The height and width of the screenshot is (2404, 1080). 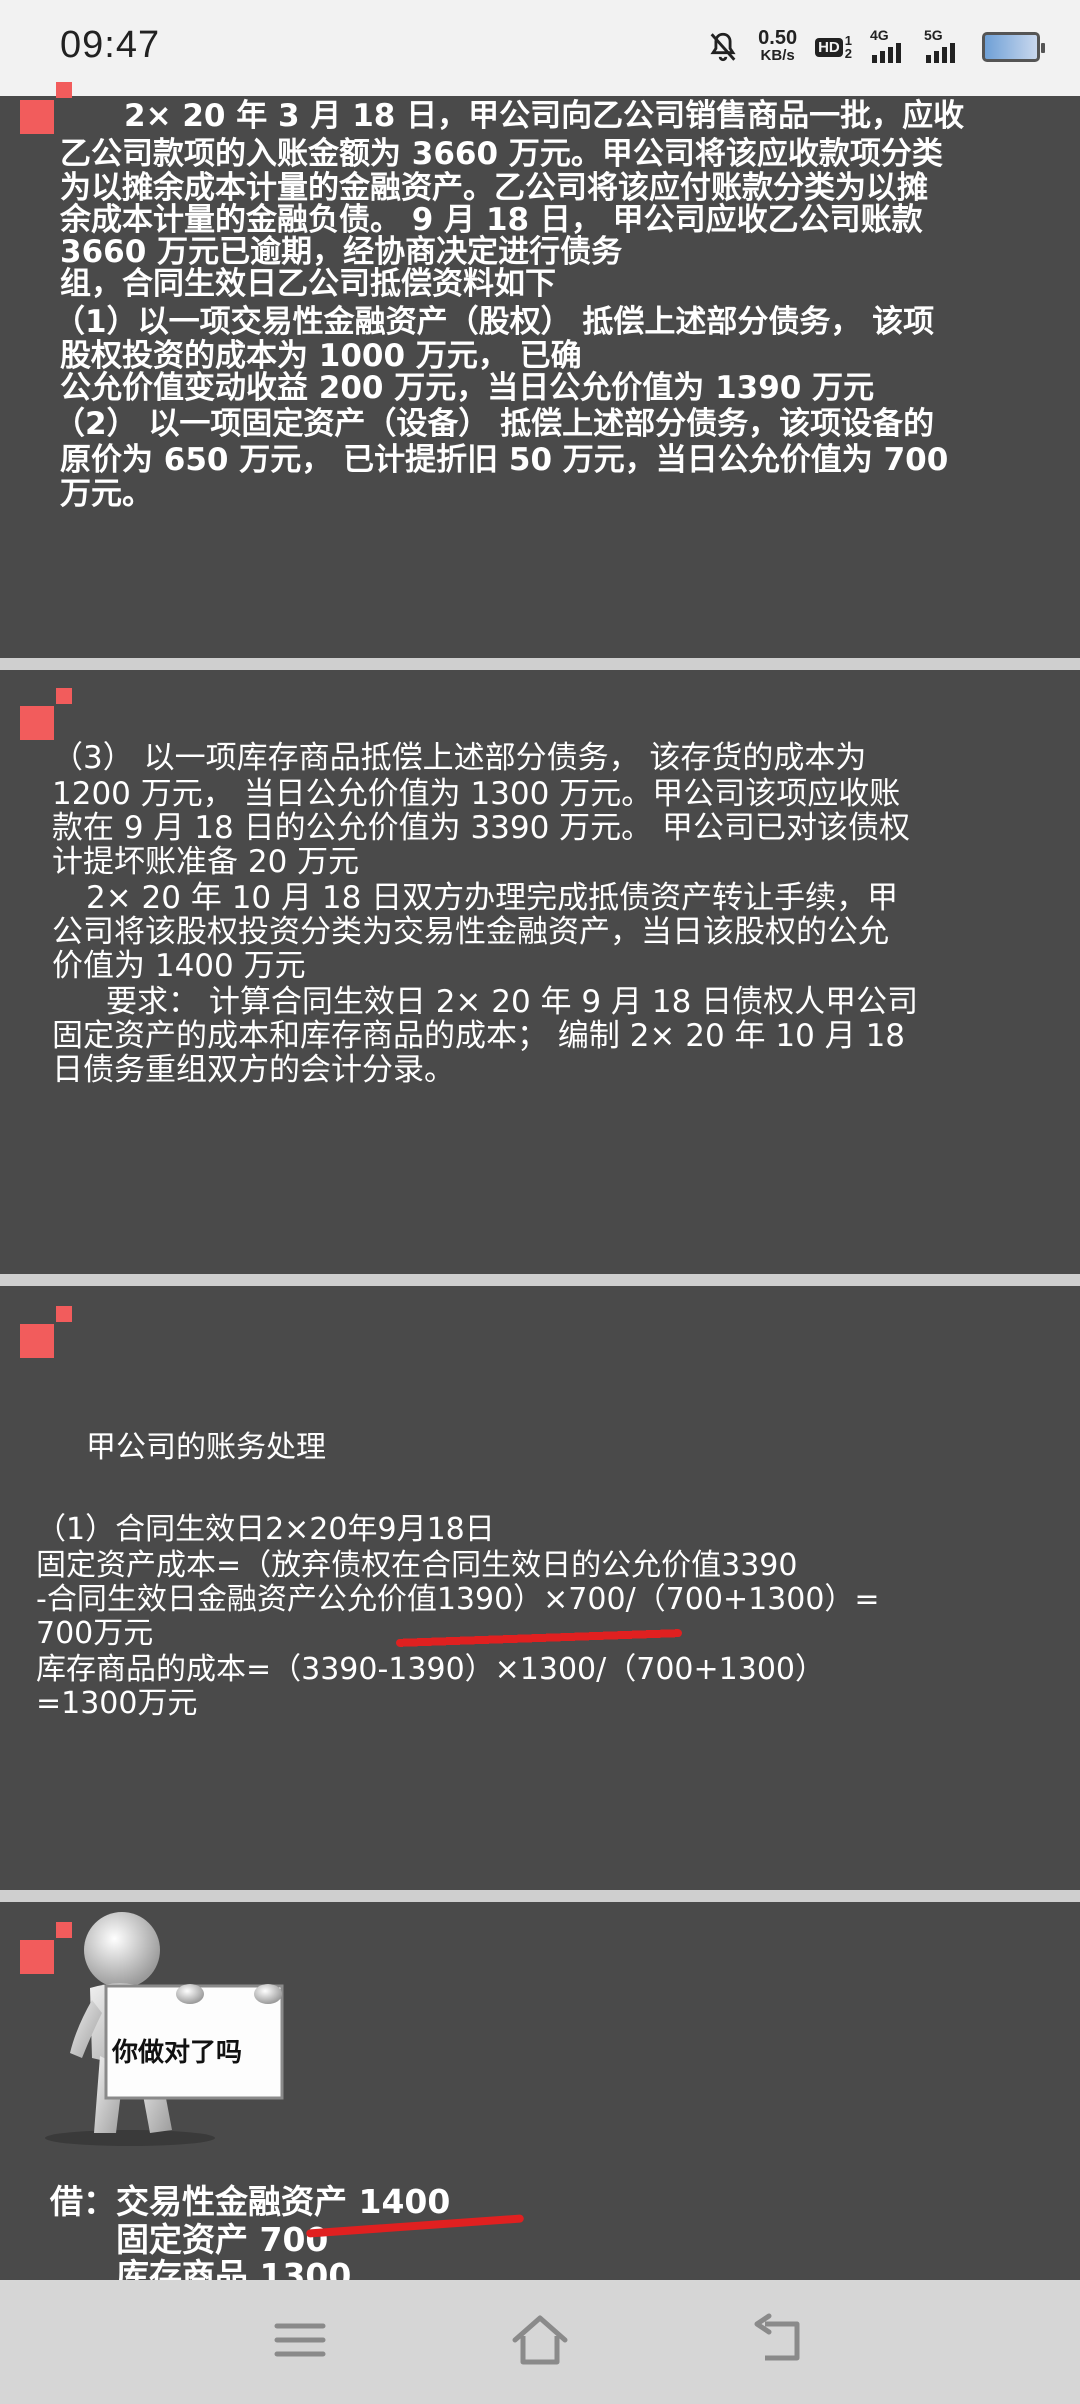 What do you see at coordinates (723, 47) in the screenshot?
I see `bell-muted-icon` at bounding box center [723, 47].